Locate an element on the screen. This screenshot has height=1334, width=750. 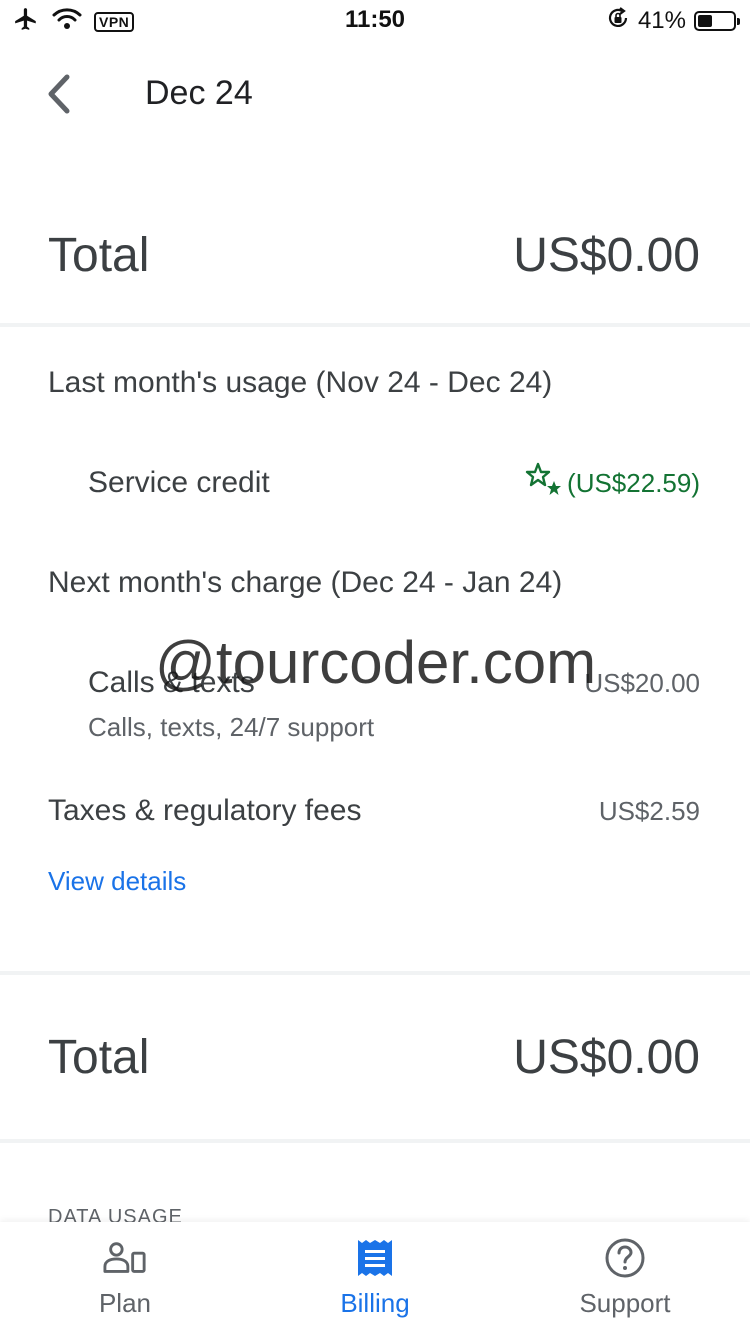
status-right: 41% is located at coordinates (673, 20).